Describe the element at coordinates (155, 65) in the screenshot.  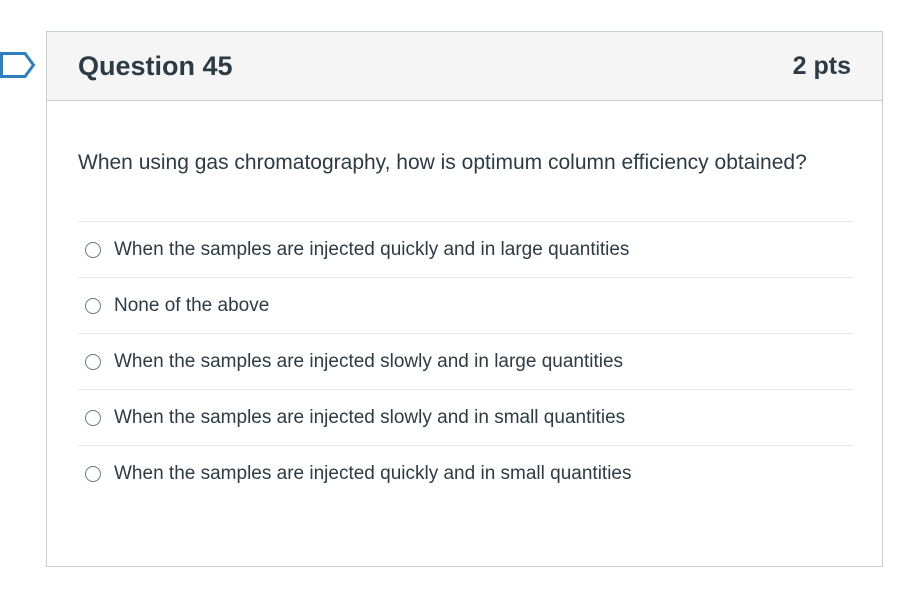
I see `question-title: Question 45` at that location.